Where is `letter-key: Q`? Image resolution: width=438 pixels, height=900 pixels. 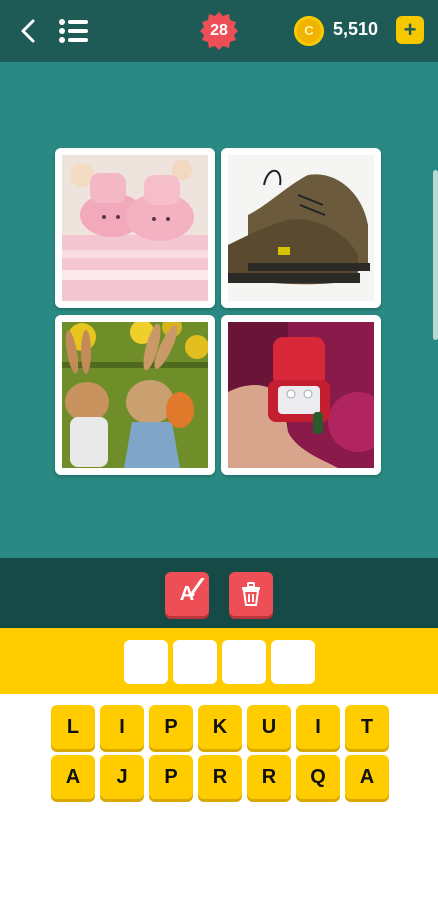 letter-key: Q is located at coordinates (318, 777).